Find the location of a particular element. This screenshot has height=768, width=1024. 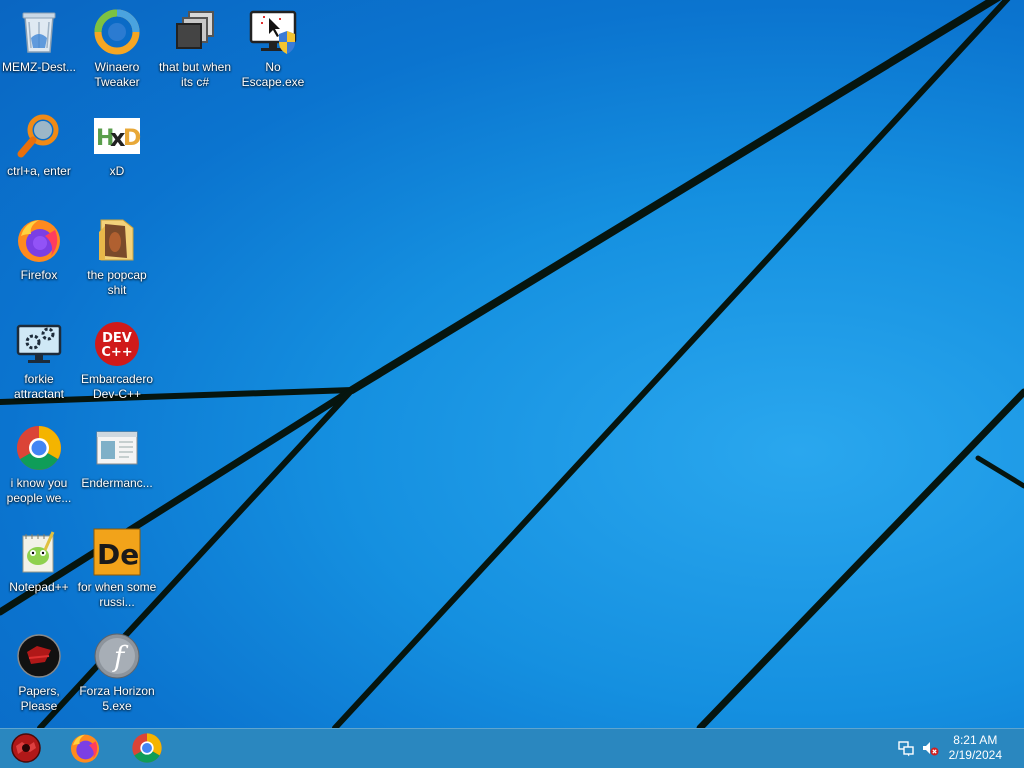

start-button is located at coordinates (26, 748).